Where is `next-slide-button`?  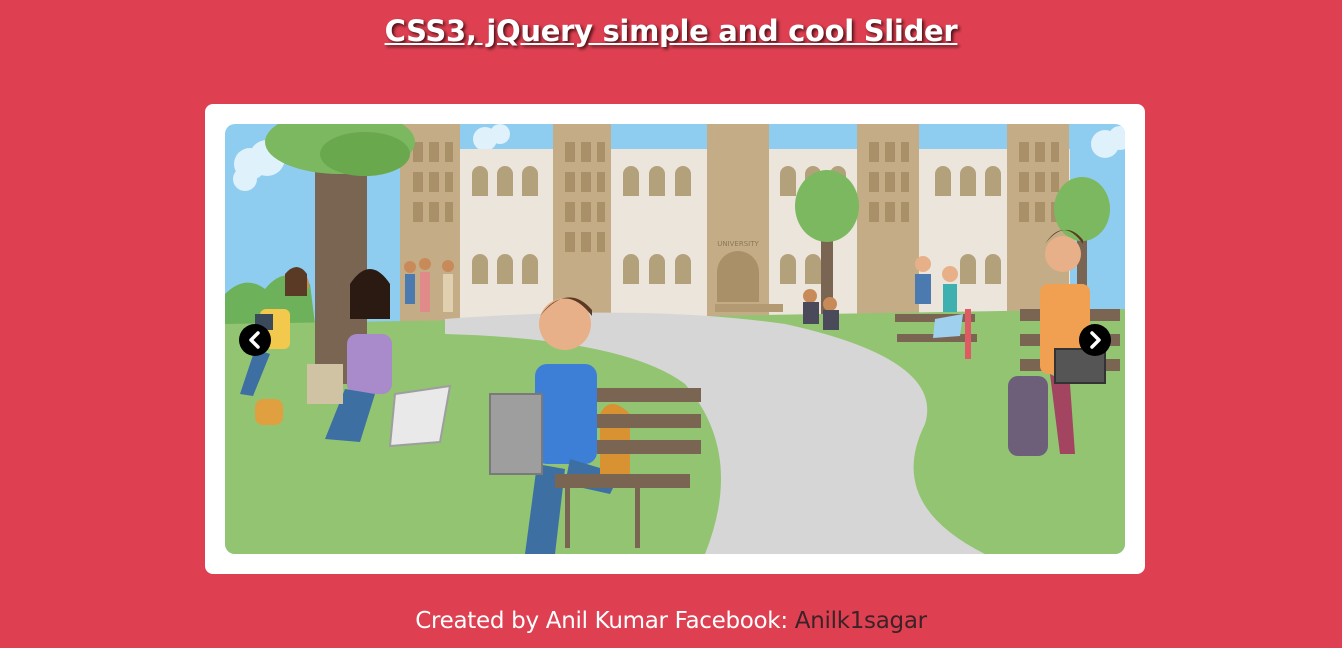 next-slide-button is located at coordinates (1095, 340).